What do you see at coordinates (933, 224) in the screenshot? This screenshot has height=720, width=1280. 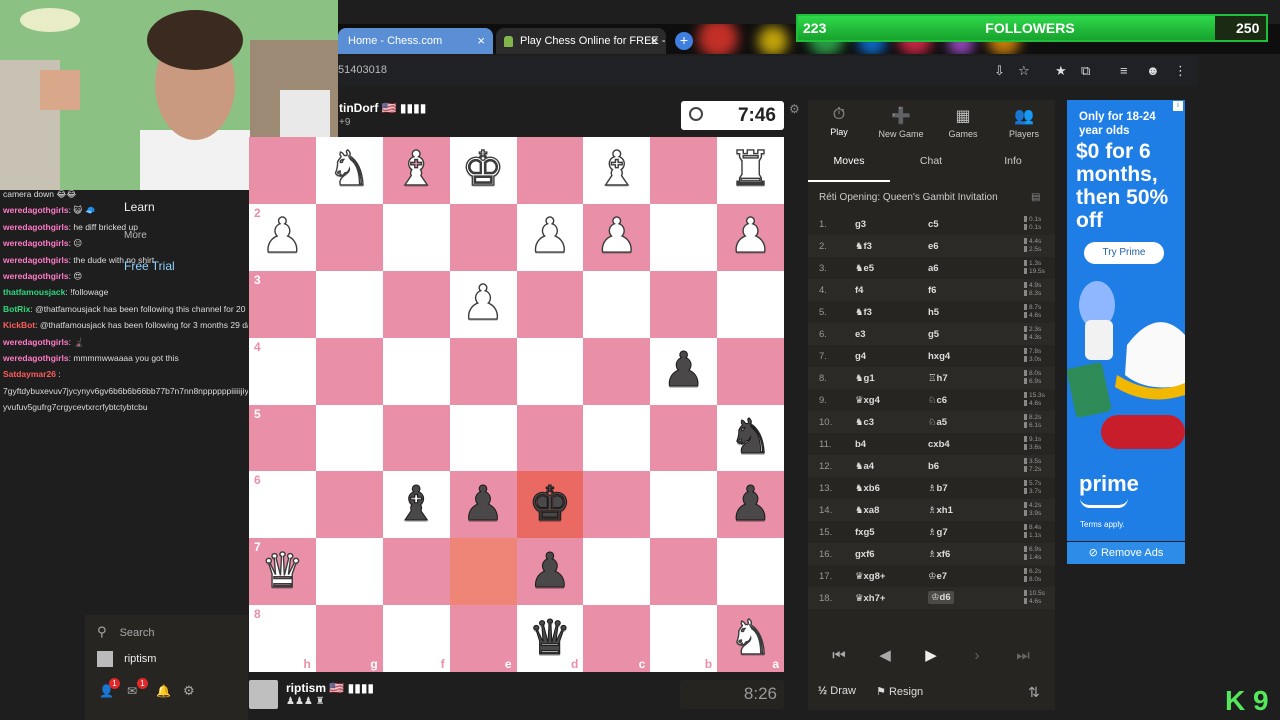 I see `black-move: c5` at bounding box center [933, 224].